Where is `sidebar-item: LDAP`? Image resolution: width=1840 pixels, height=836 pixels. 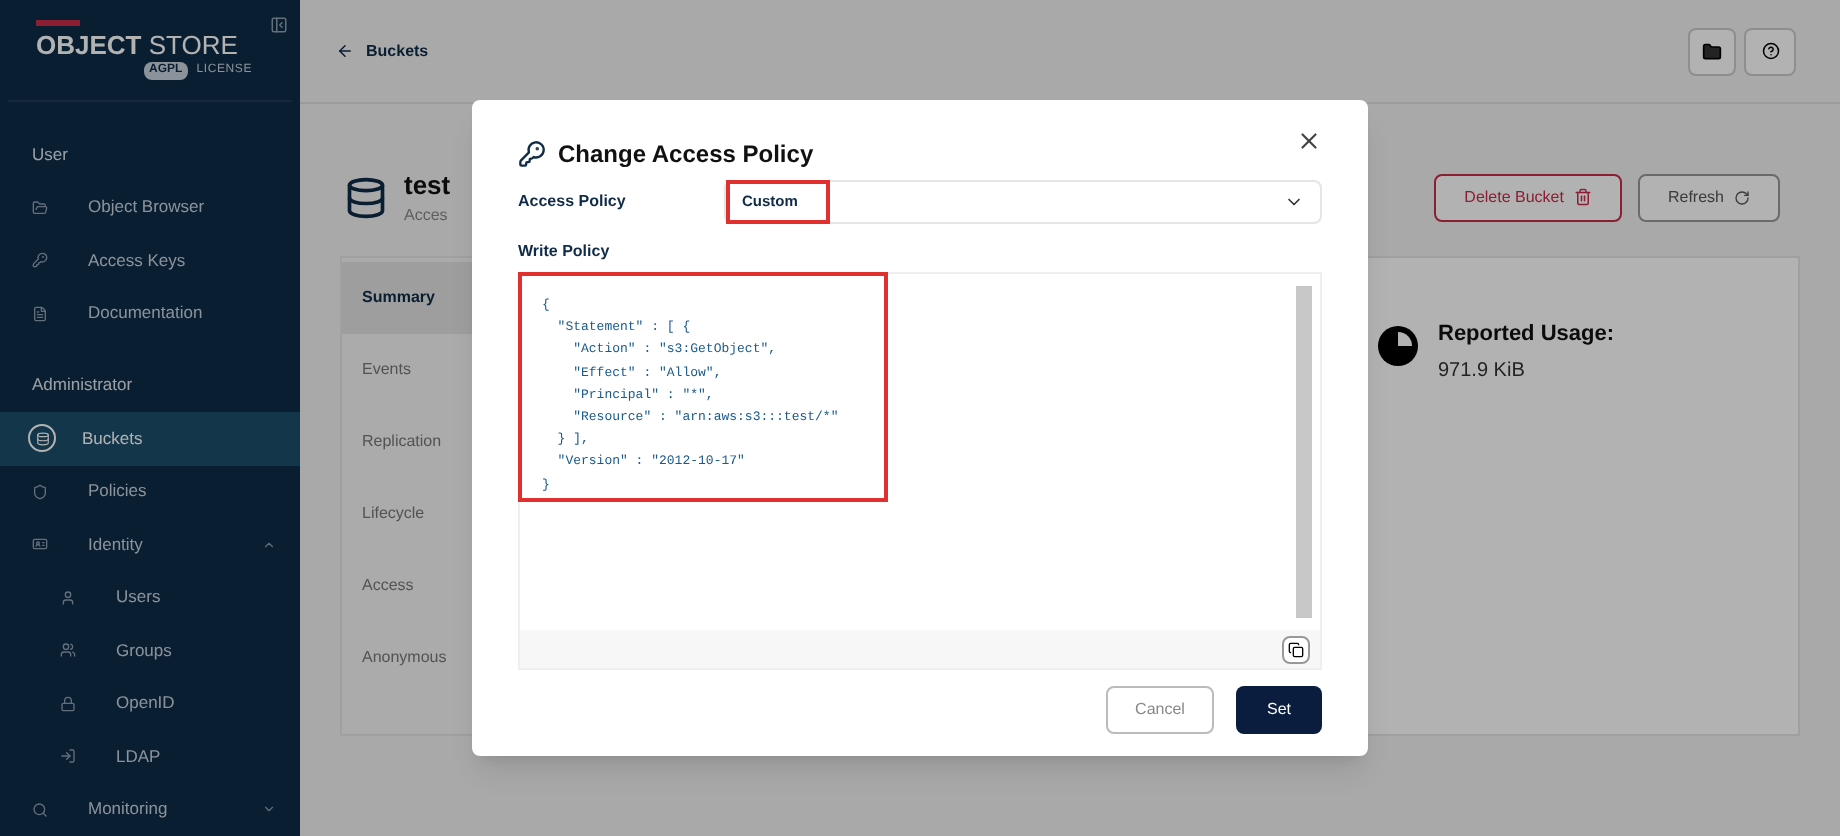 sidebar-item: LDAP is located at coordinates (150, 756).